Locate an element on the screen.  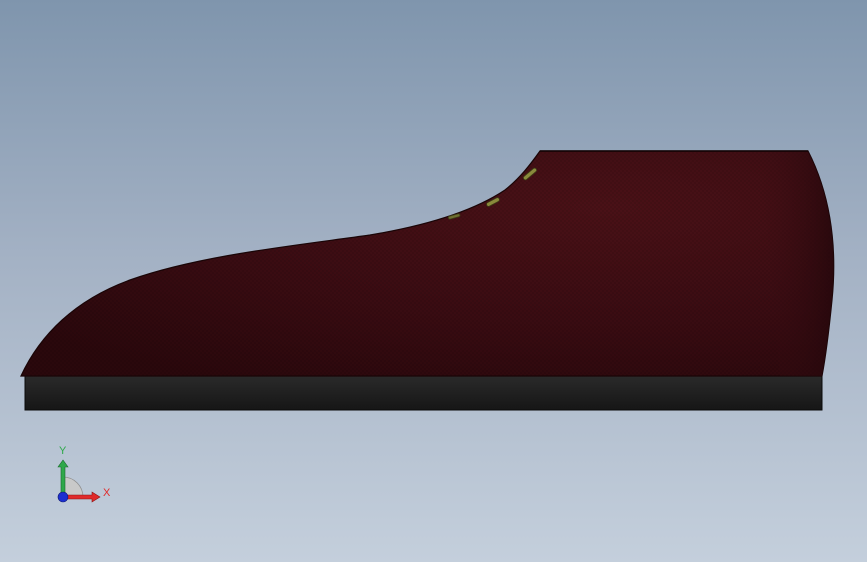
x-axis-label: X is located at coordinates (107, 493).